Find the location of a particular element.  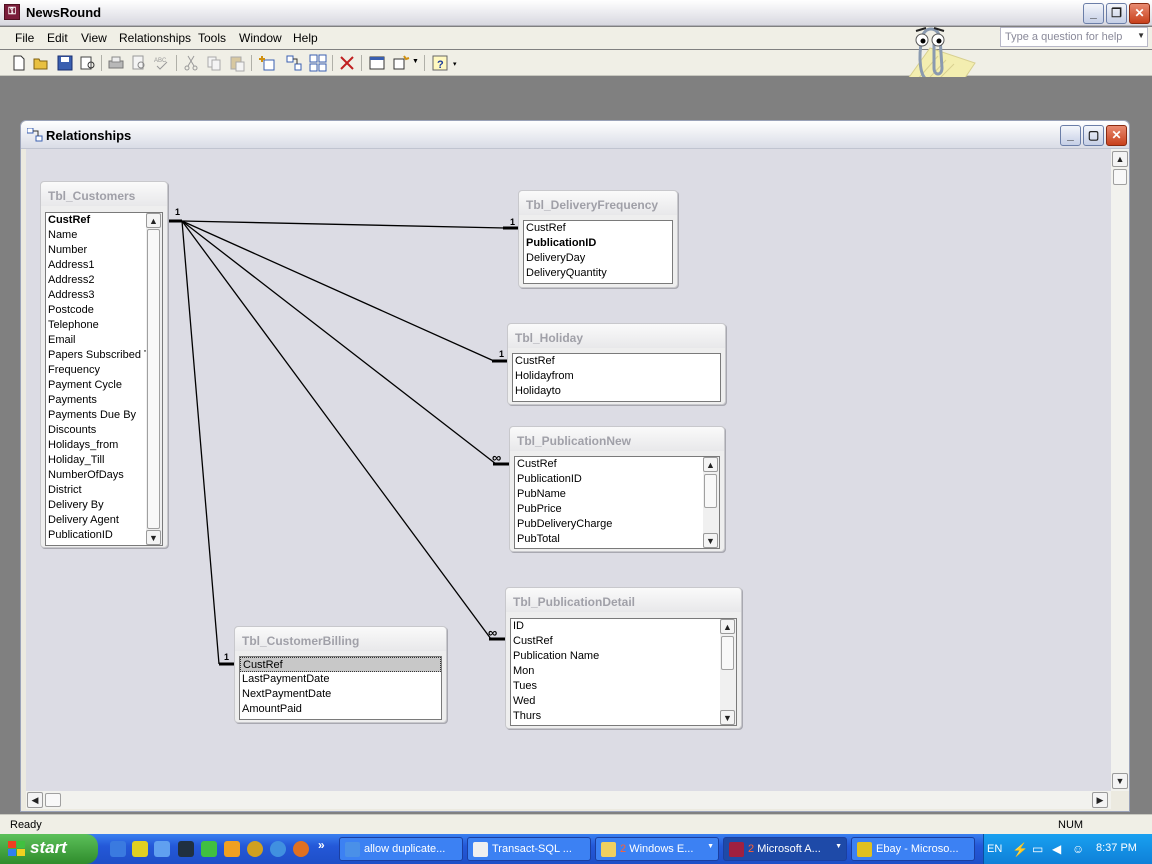

field-item: Mon is located at coordinates (623, 671).